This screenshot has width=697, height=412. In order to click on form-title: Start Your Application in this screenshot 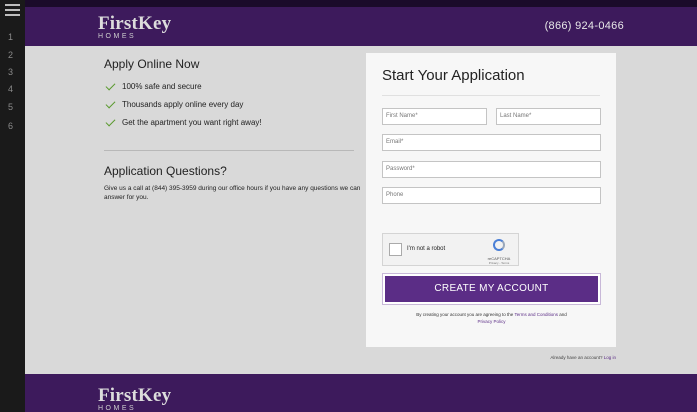, I will do `click(453, 75)`.